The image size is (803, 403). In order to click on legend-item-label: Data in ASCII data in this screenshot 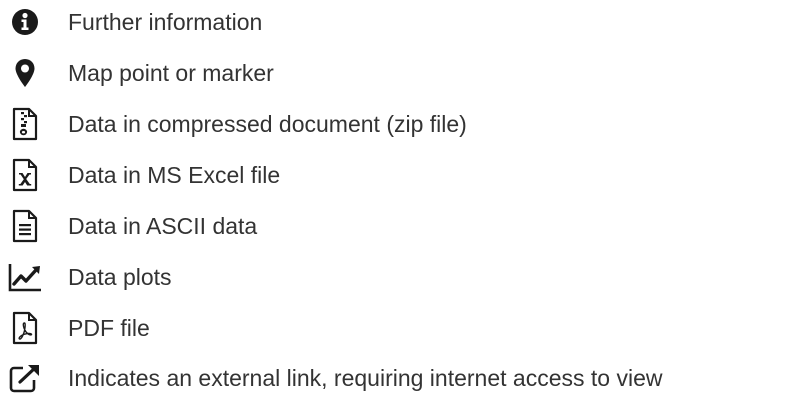, I will do `click(163, 226)`.